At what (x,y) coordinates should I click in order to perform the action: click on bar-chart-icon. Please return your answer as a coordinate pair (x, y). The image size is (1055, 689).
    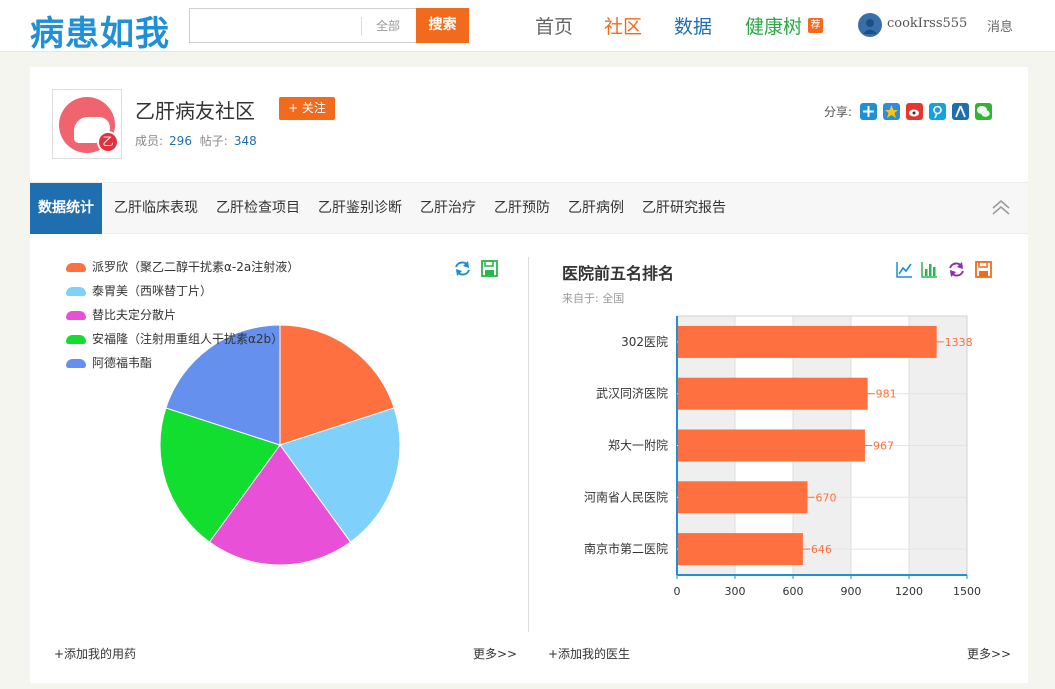
    Looking at the image, I should click on (929, 269).